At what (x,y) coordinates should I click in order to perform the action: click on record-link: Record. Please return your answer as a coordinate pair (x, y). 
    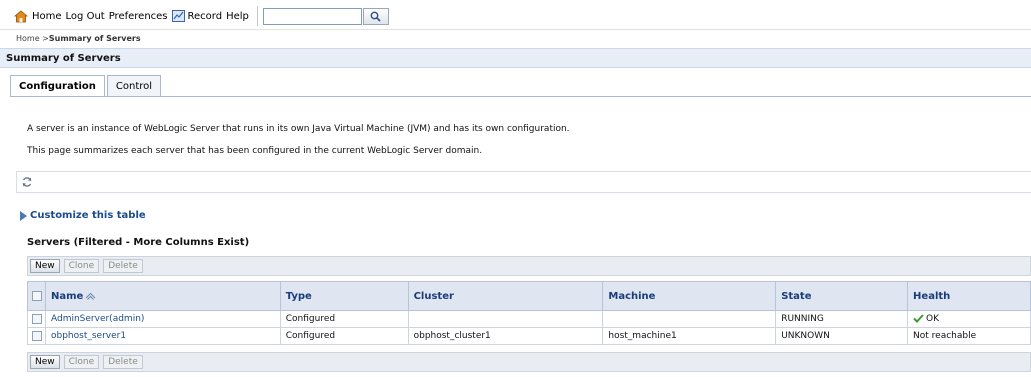
    Looking at the image, I should click on (205, 16).